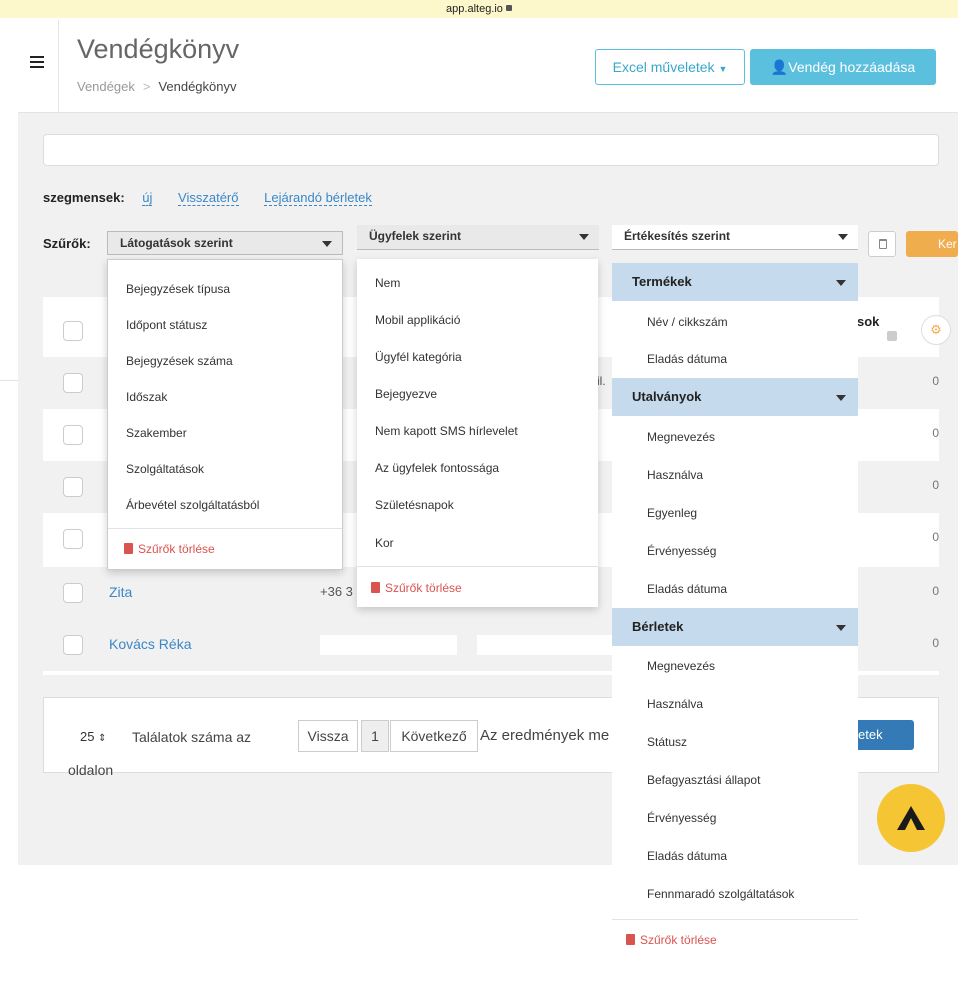  Describe the element at coordinates (384, 543) in the screenshot. I see `dropdown-item: Kor` at that location.